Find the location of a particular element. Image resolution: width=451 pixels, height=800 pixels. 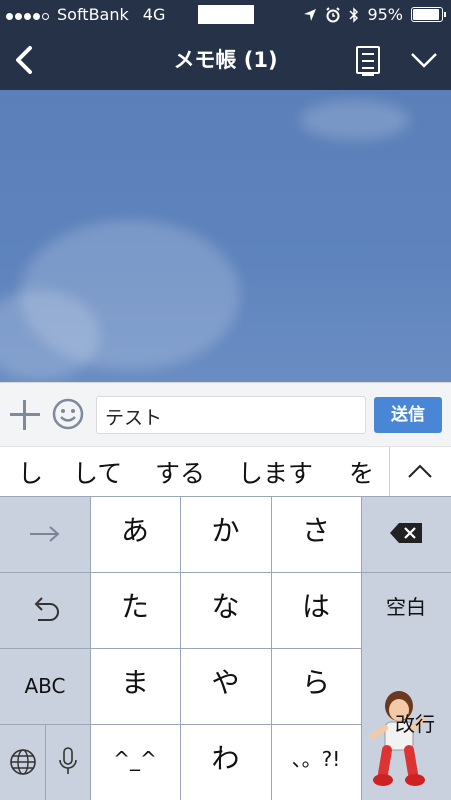

page-title: メモ帳 (1) is located at coordinates (225, 60).